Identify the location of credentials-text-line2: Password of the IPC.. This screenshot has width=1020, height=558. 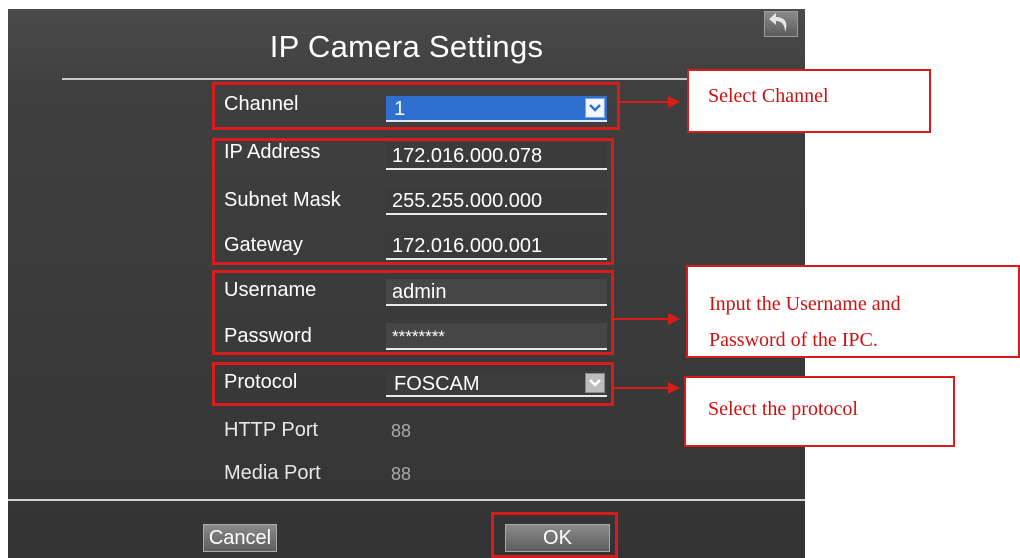
(793, 340).